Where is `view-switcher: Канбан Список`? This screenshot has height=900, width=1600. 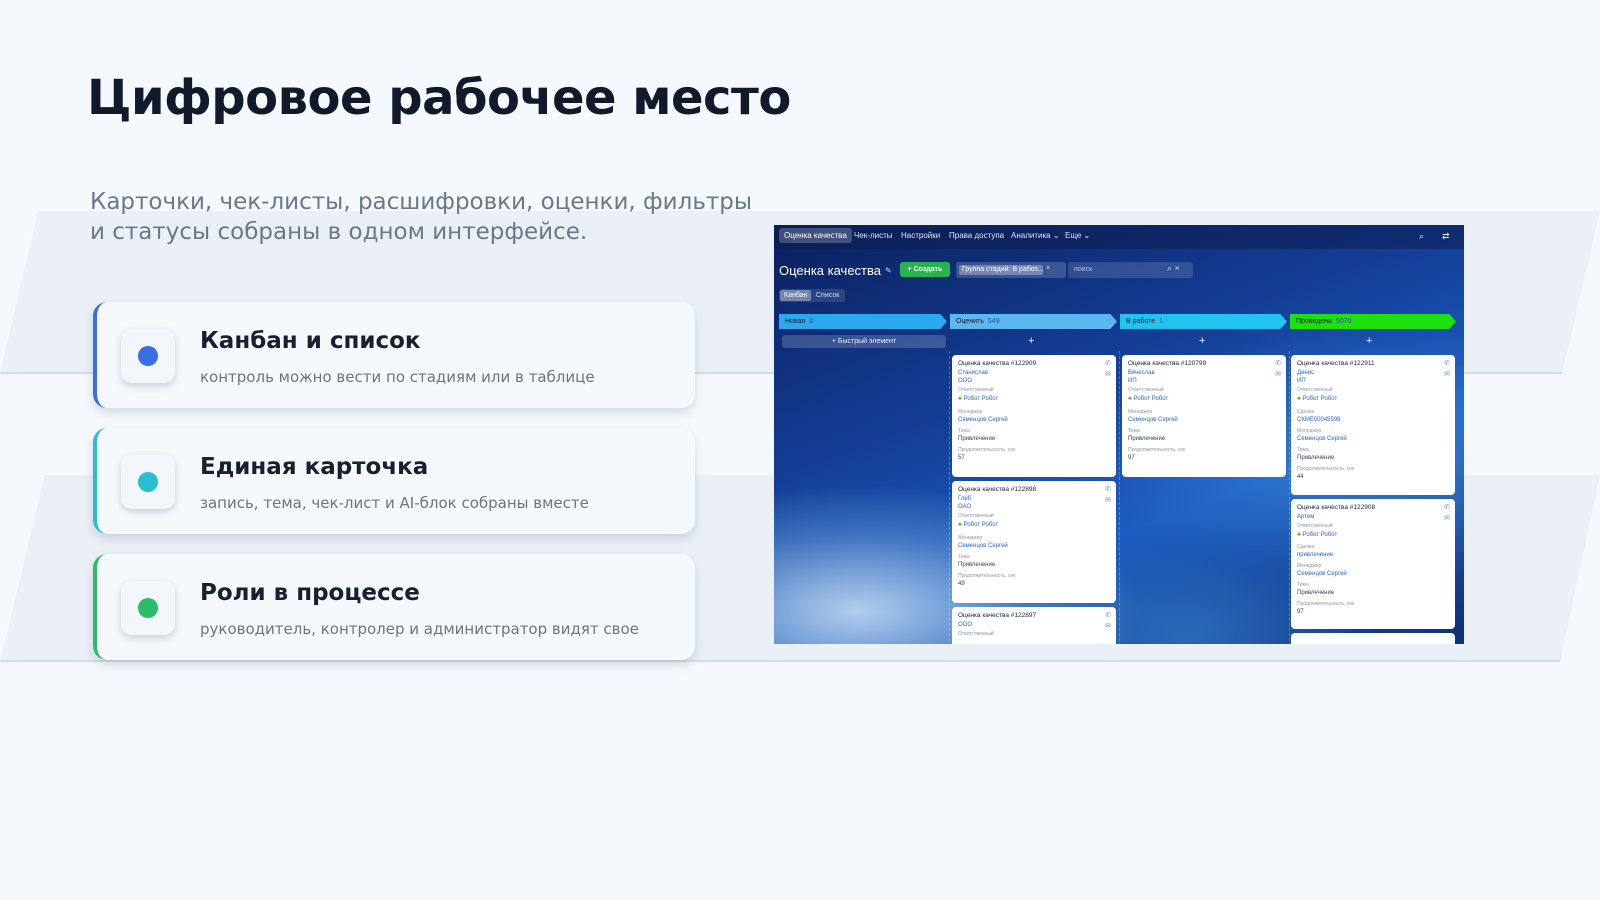
view-switcher: Канбан Список is located at coordinates (812, 295).